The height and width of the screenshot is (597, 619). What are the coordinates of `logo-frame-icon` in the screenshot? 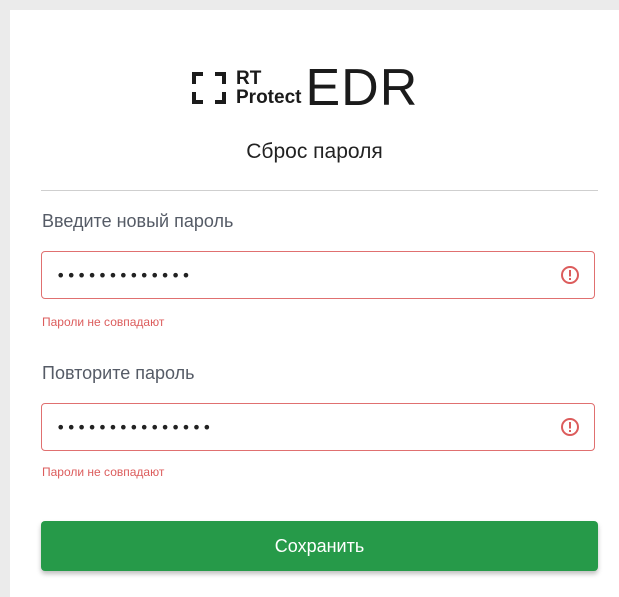 It's located at (209, 88).